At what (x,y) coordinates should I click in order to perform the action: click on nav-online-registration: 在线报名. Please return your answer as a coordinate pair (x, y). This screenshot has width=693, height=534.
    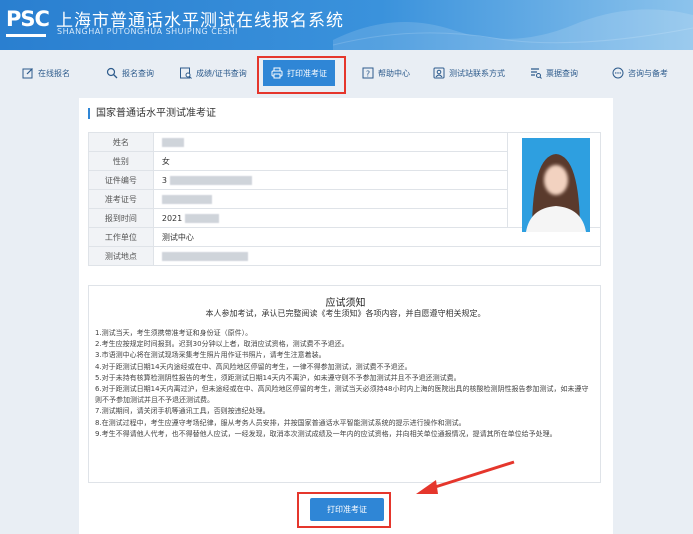
    Looking at the image, I should click on (46, 73).